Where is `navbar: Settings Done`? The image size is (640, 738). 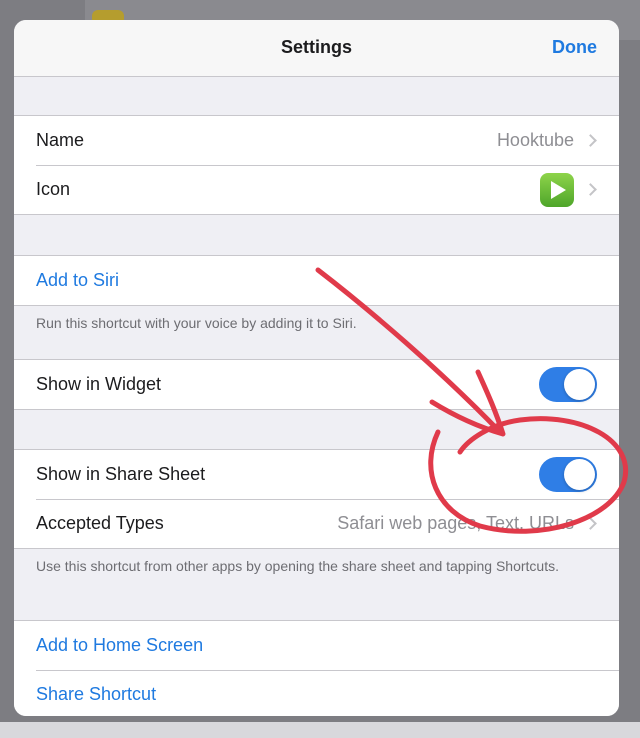
navbar: Settings Done is located at coordinates (316, 48).